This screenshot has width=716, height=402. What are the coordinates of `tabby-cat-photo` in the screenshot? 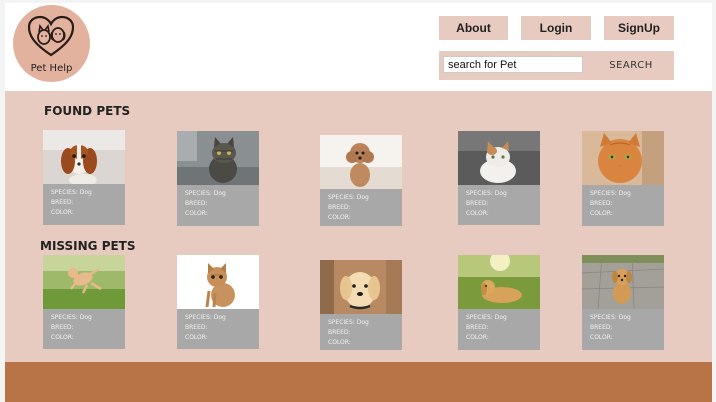 It's located at (218, 158).